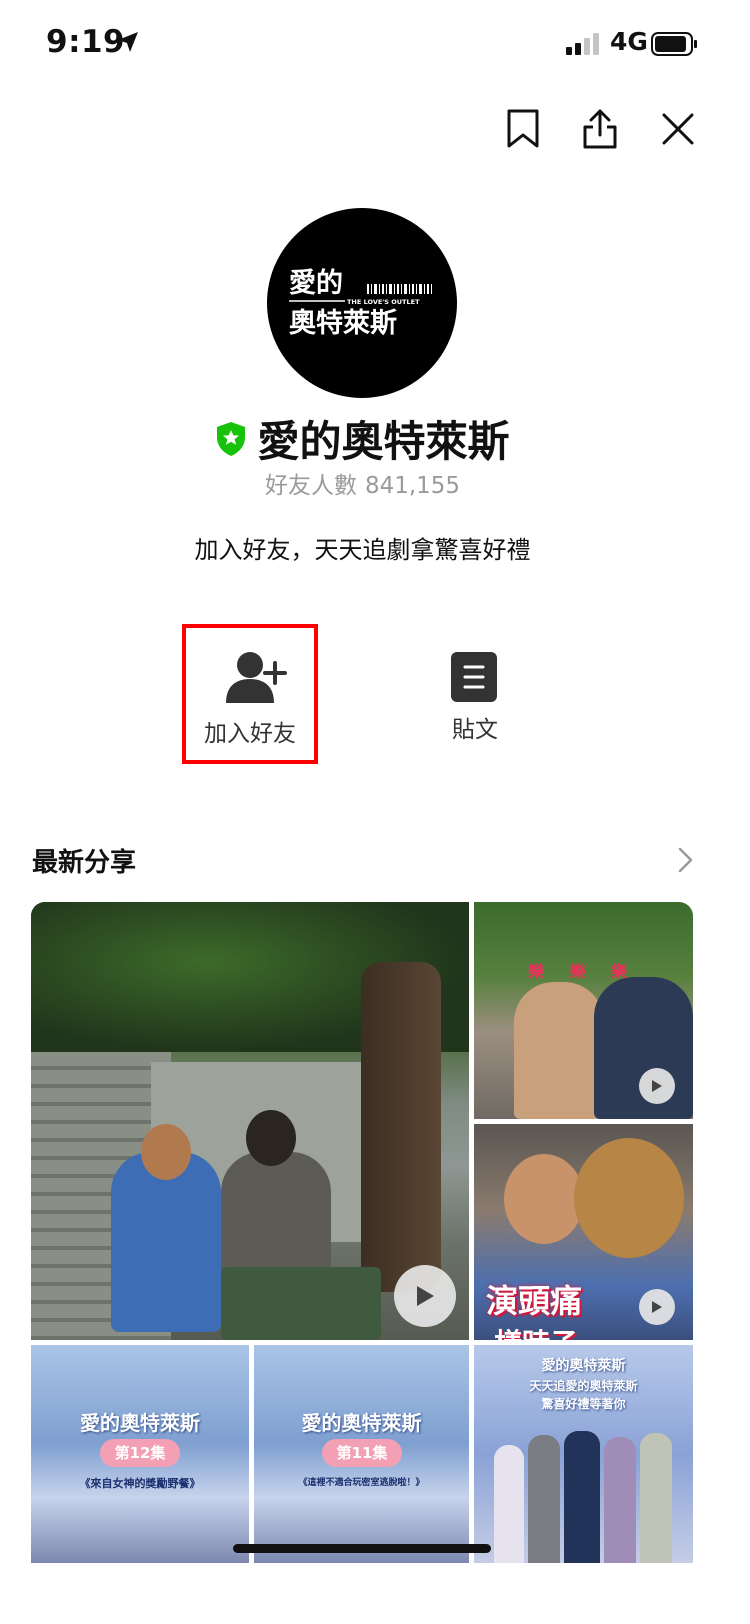 The width and height of the screenshot is (750, 1624). What do you see at coordinates (583, 1010) in the screenshot?
I see `latest-post-video-2: 樂 樂 樂` at bounding box center [583, 1010].